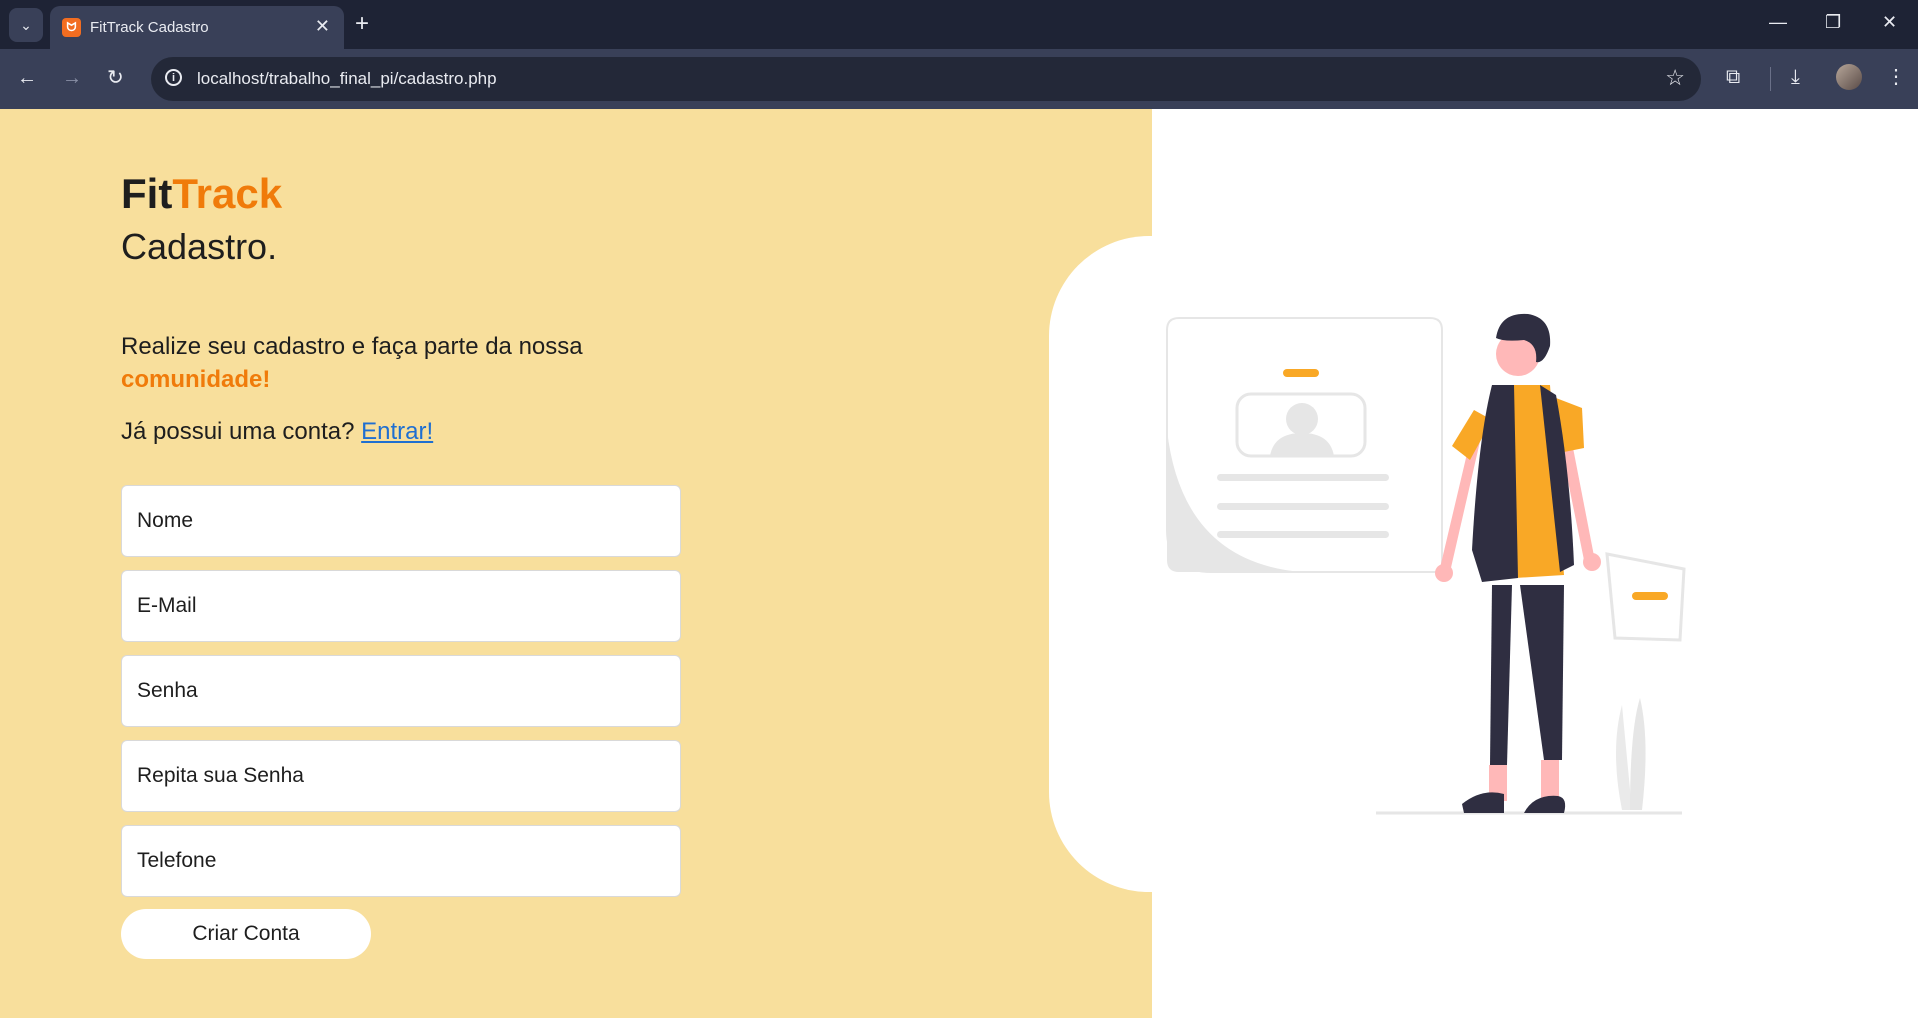  I want to click on tab-title: FitTrack Cadastro, so click(149, 27).